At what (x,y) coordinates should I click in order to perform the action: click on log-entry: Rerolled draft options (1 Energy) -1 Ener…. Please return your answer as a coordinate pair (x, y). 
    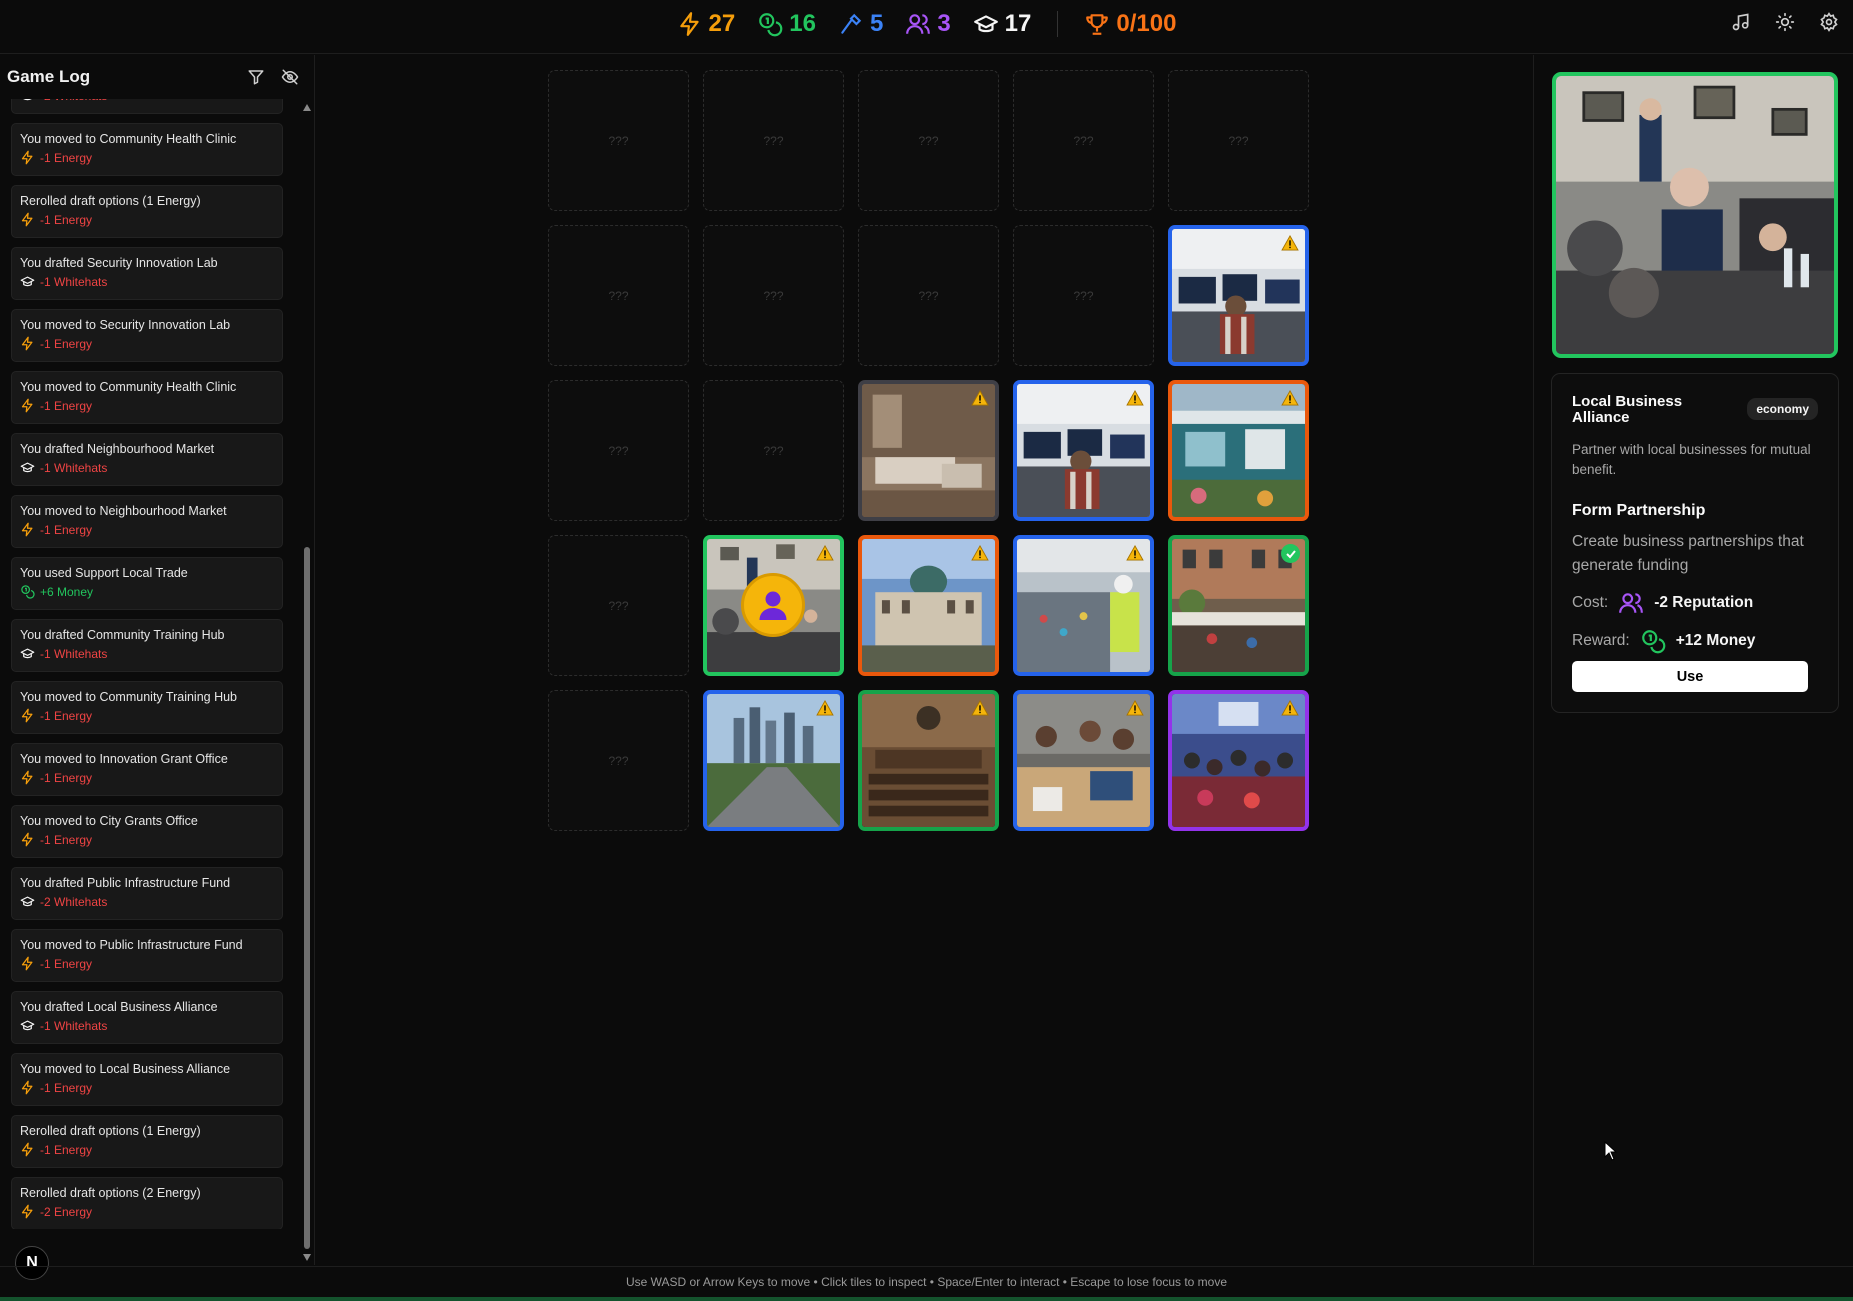
    Looking at the image, I should click on (147, 211).